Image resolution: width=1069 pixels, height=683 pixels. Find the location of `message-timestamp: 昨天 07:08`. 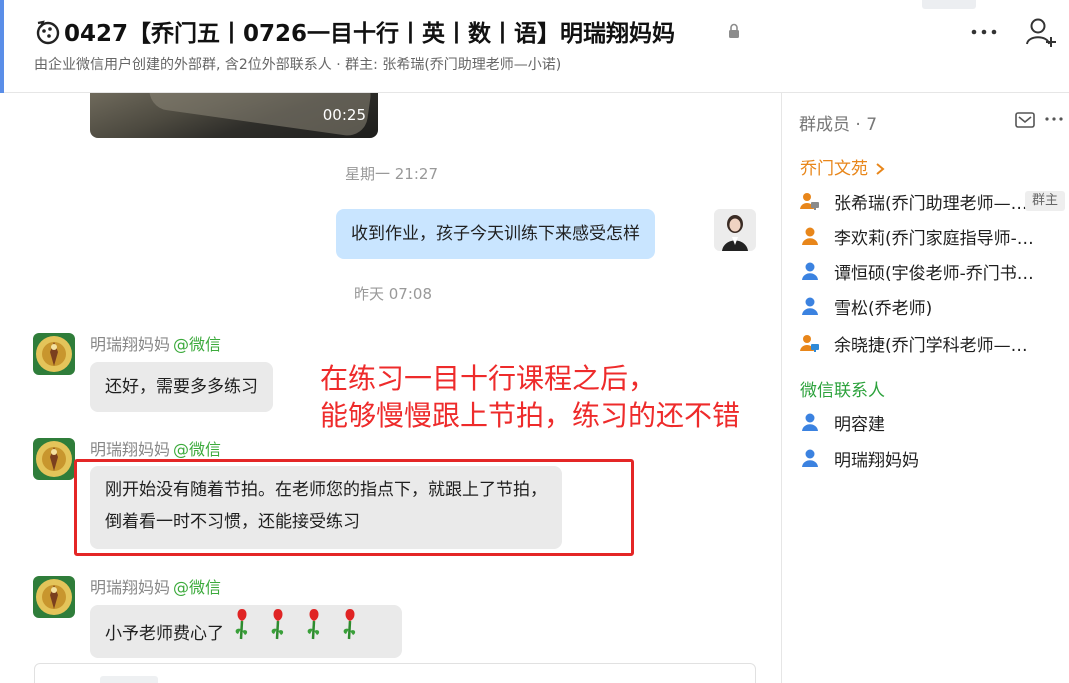

message-timestamp: 昨天 07:08 is located at coordinates (393, 294).